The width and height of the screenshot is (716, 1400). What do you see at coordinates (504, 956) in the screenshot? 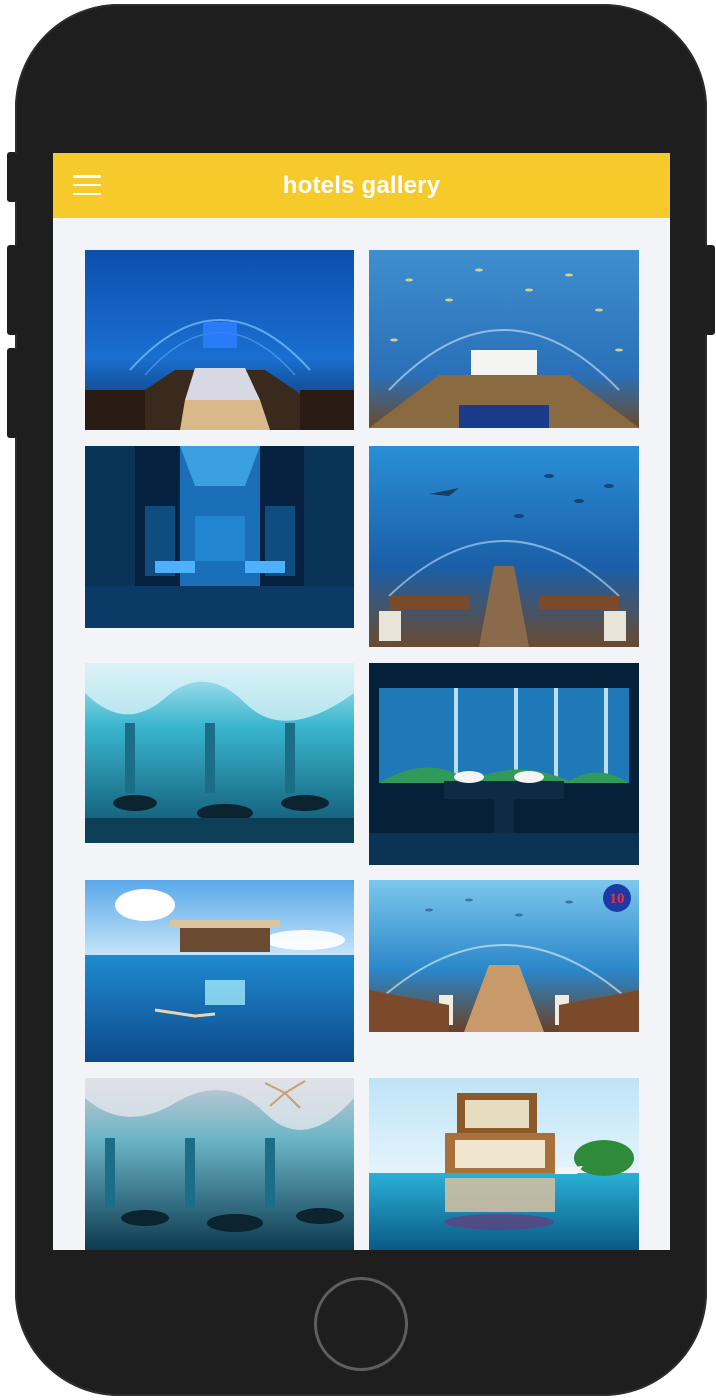
I see `gallery-image-underwater-dining-tunnel: 10` at bounding box center [504, 956].